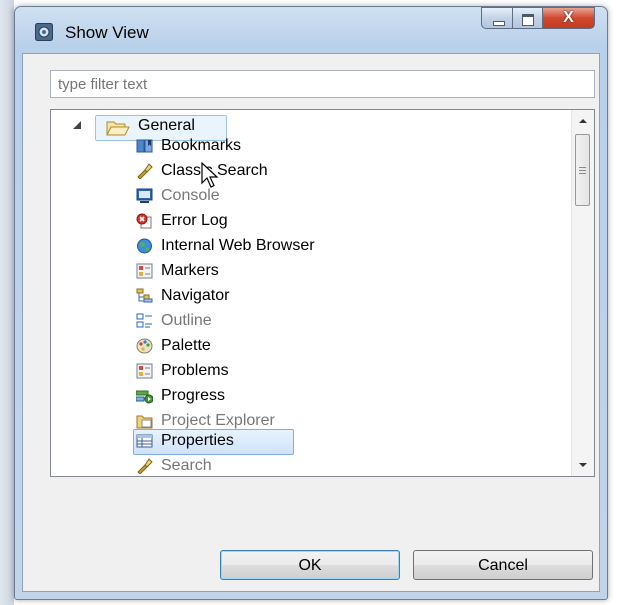 The image size is (622, 605). Describe the element at coordinates (144, 146) in the screenshot. I see `bookmarks-icon` at that location.